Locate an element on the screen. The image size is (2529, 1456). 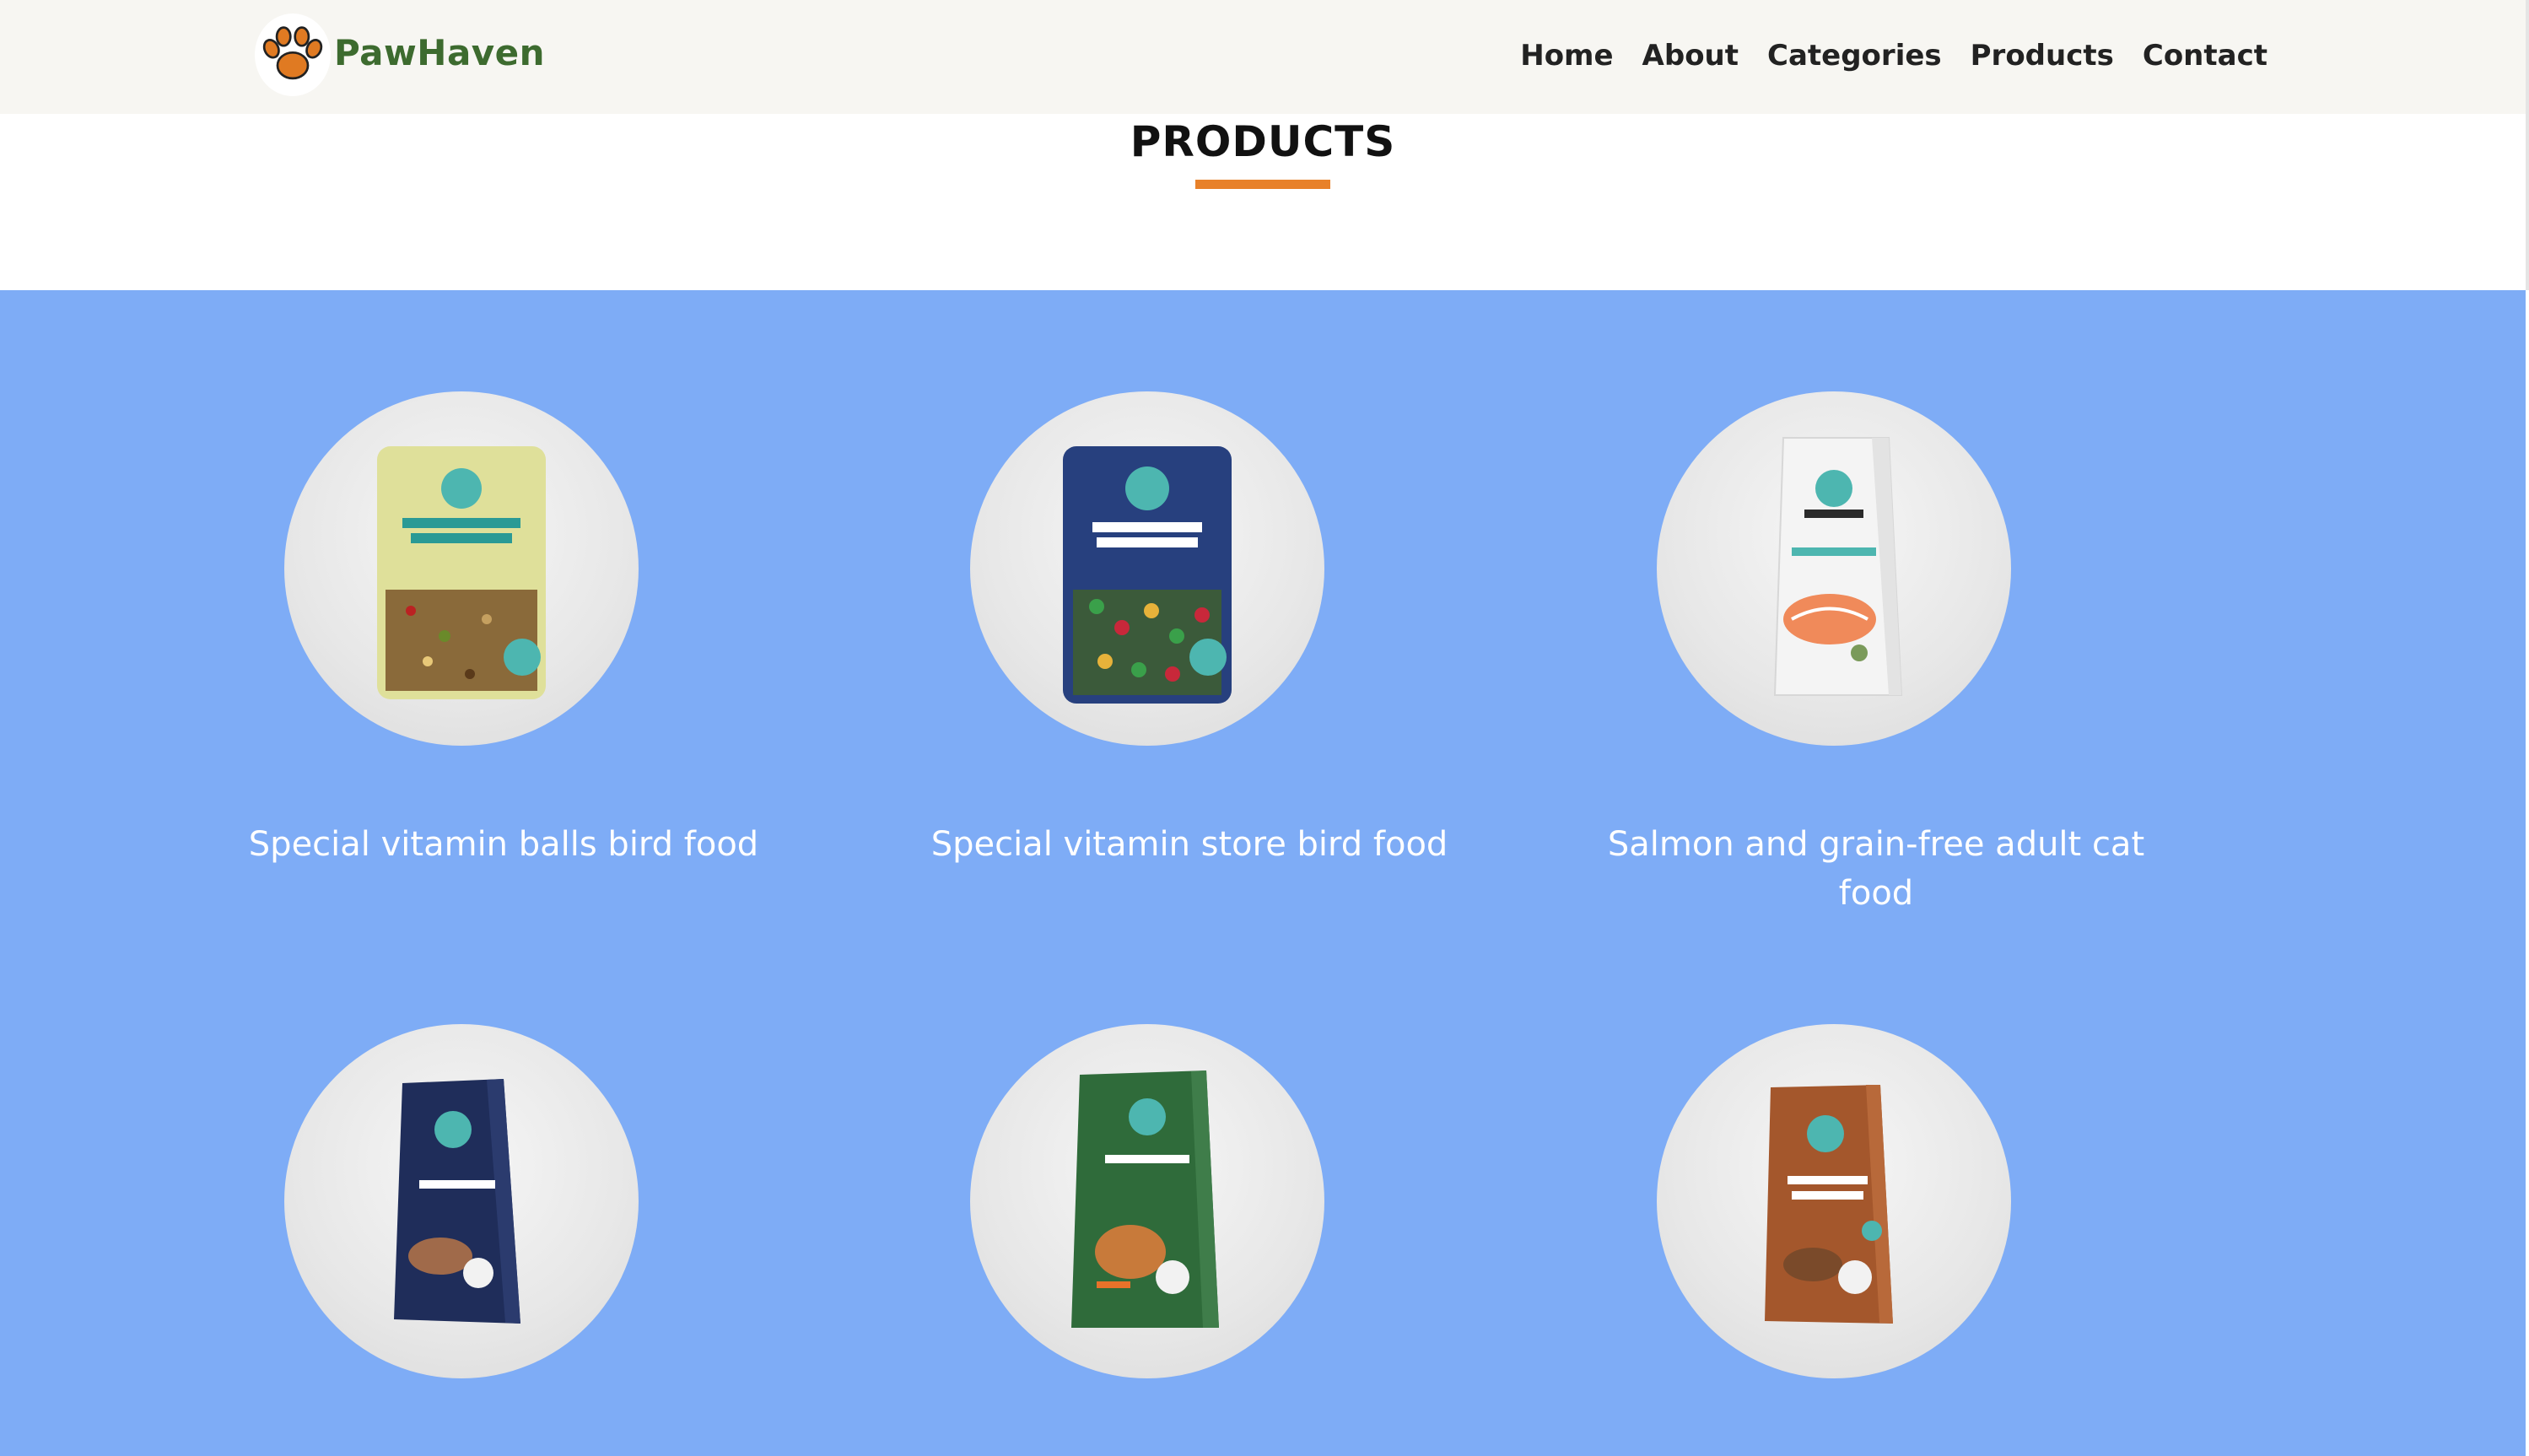
product-name: Special vitamin store bird food is located at coordinates (1189, 844).